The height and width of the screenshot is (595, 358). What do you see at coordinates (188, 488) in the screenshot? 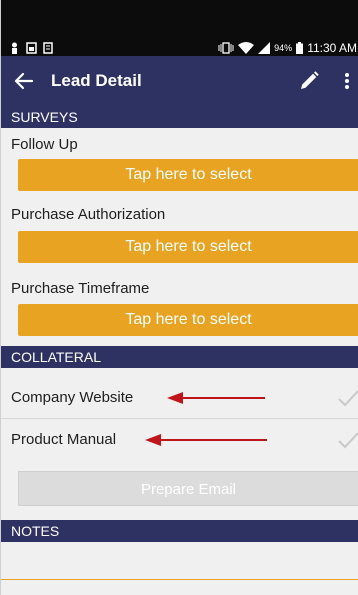
I see `prepare-email-button: Prepare Email` at bounding box center [188, 488].